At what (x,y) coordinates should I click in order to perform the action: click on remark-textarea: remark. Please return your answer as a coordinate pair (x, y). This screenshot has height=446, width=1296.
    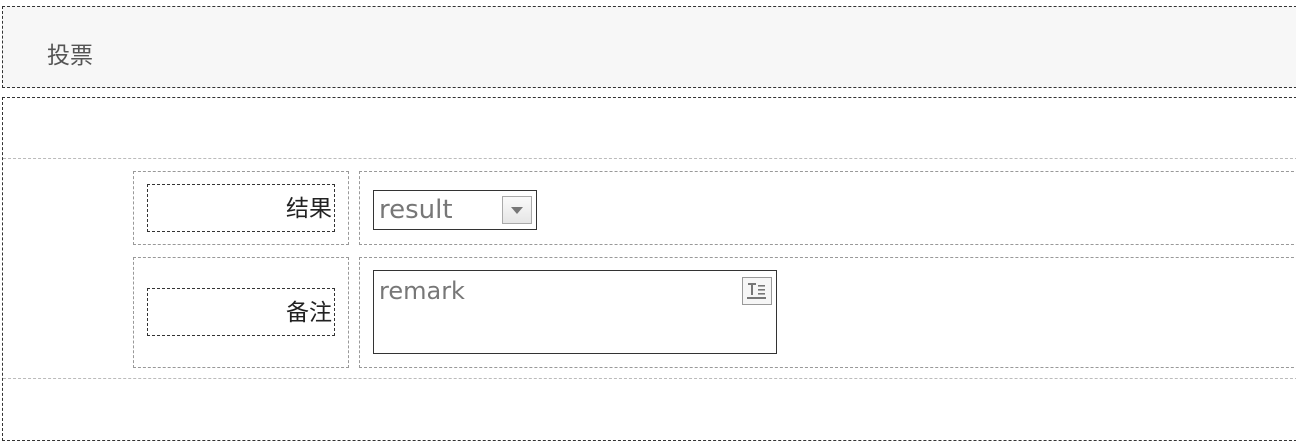
    Looking at the image, I should click on (575, 312).